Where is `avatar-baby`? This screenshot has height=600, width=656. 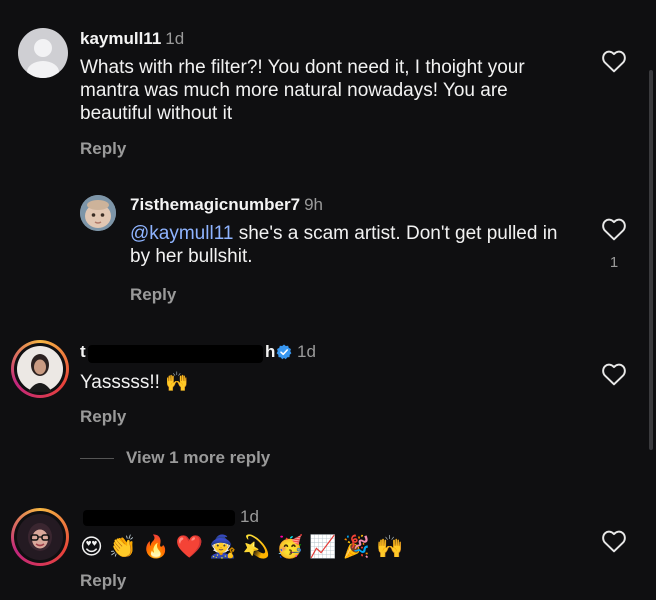 avatar-baby is located at coordinates (98, 213).